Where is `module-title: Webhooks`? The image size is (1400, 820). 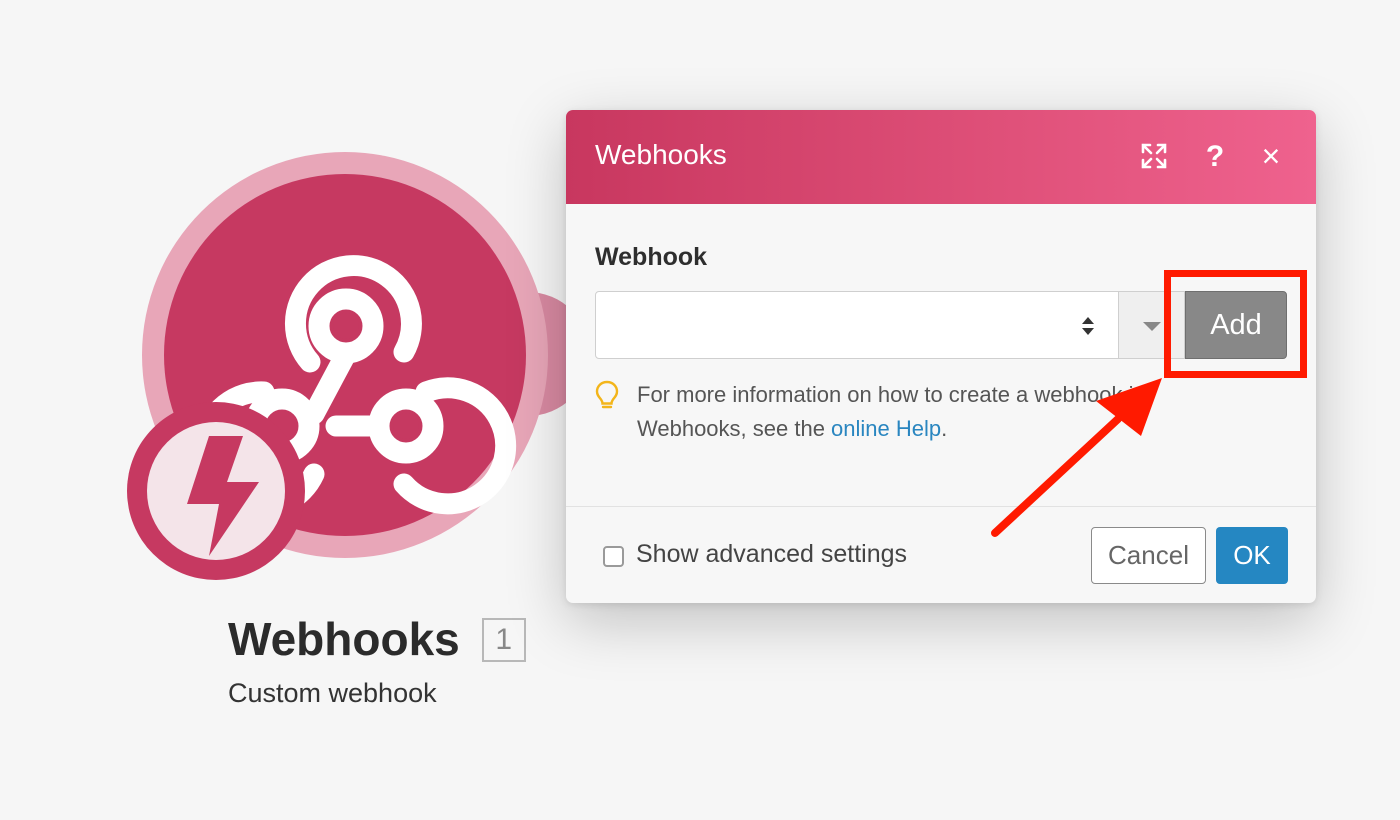 module-title: Webhooks is located at coordinates (344, 639).